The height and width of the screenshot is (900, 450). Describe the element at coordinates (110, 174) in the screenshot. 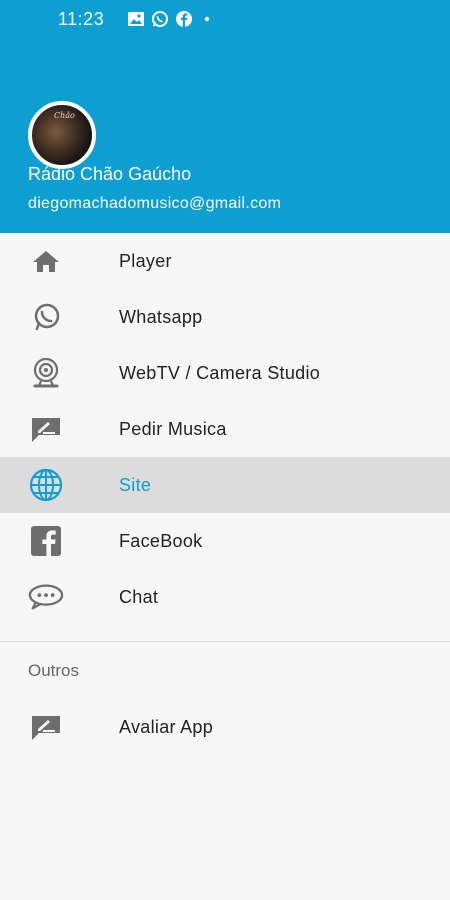

I see `app-name: Rádio Chão Gaúcho` at that location.